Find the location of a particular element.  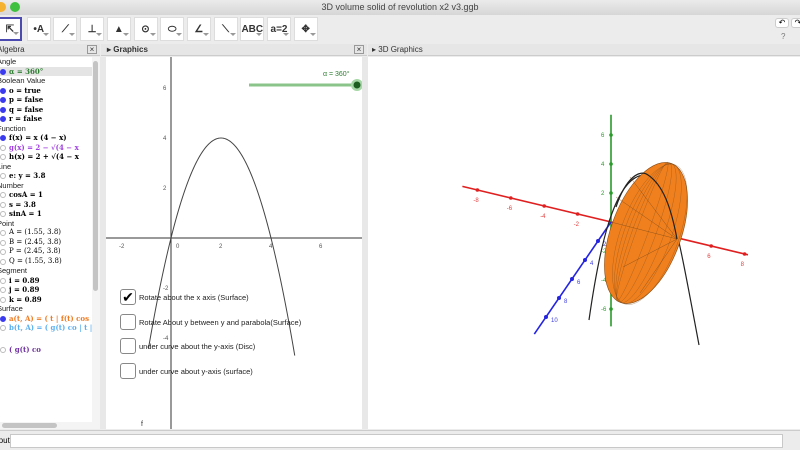

circle-tool-button: ⊙ is located at coordinates (145, 29).